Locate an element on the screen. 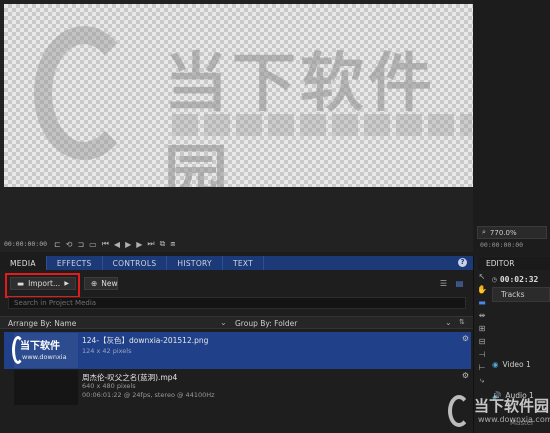  transport-bar: 00:00:00:00 ⊏ ⟲ ⊐ ▭ ⏮ ◀ ▶ ▶ ⏭ ⧉ ⧈ is located at coordinates (89, 244).